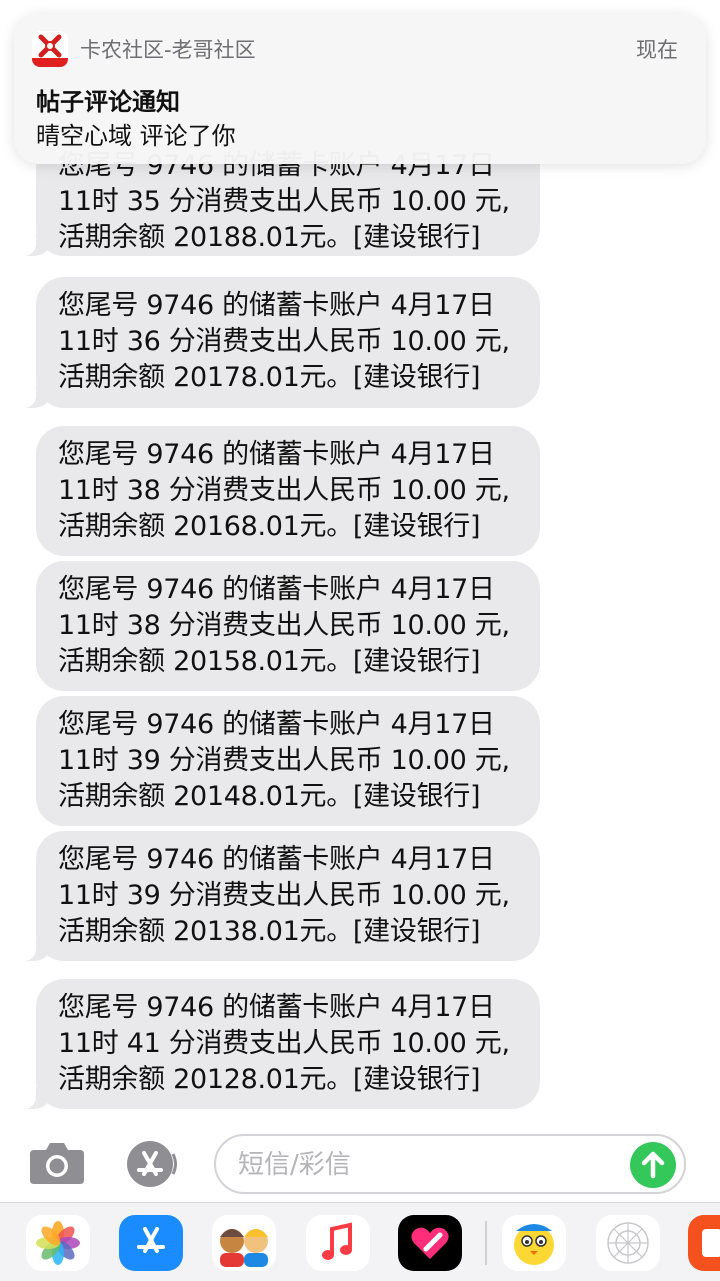 The width and height of the screenshot is (720, 1281). Describe the element at coordinates (269, 661) in the screenshot. I see `message-line: 活期余额 20158.01元。[建设银行]` at that location.